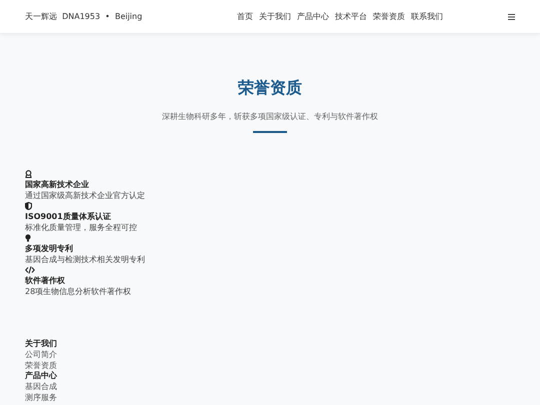 The height and width of the screenshot is (405, 540). What do you see at coordinates (68, 216) in the screenshot?
I see `honor-title: ISO9001质量体系认证` at bounding box center [68, 216].